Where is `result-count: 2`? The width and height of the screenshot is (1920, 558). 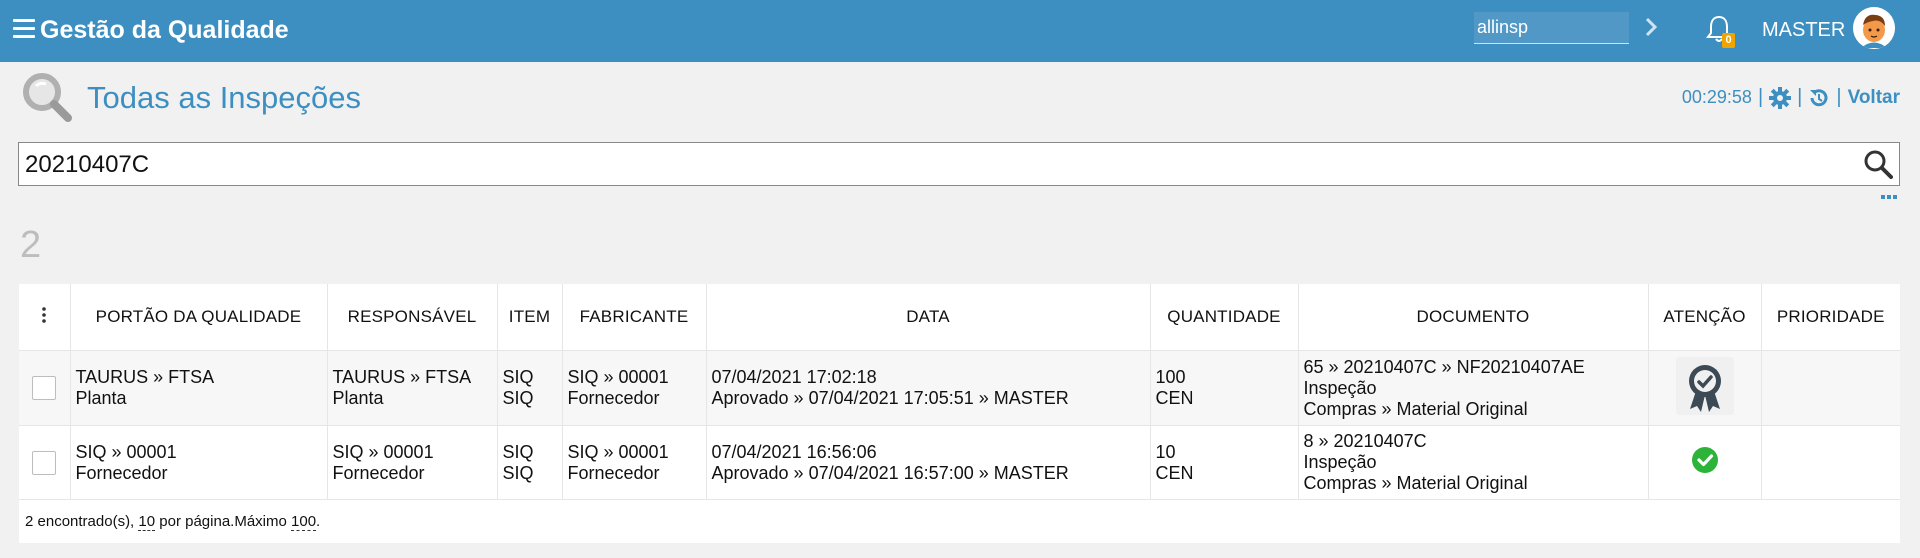 result-count: 2 is located at coordinates (31, 245).